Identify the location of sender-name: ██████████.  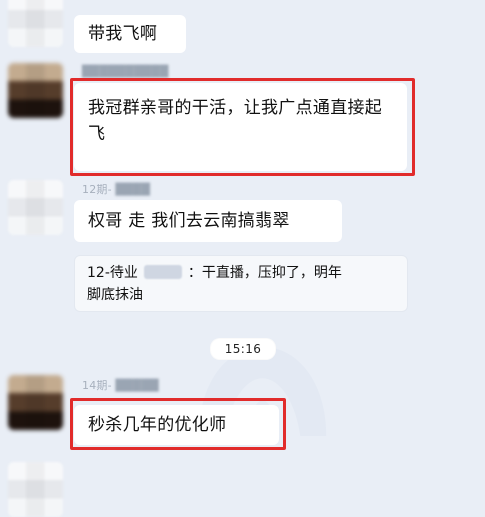
(125, 71).